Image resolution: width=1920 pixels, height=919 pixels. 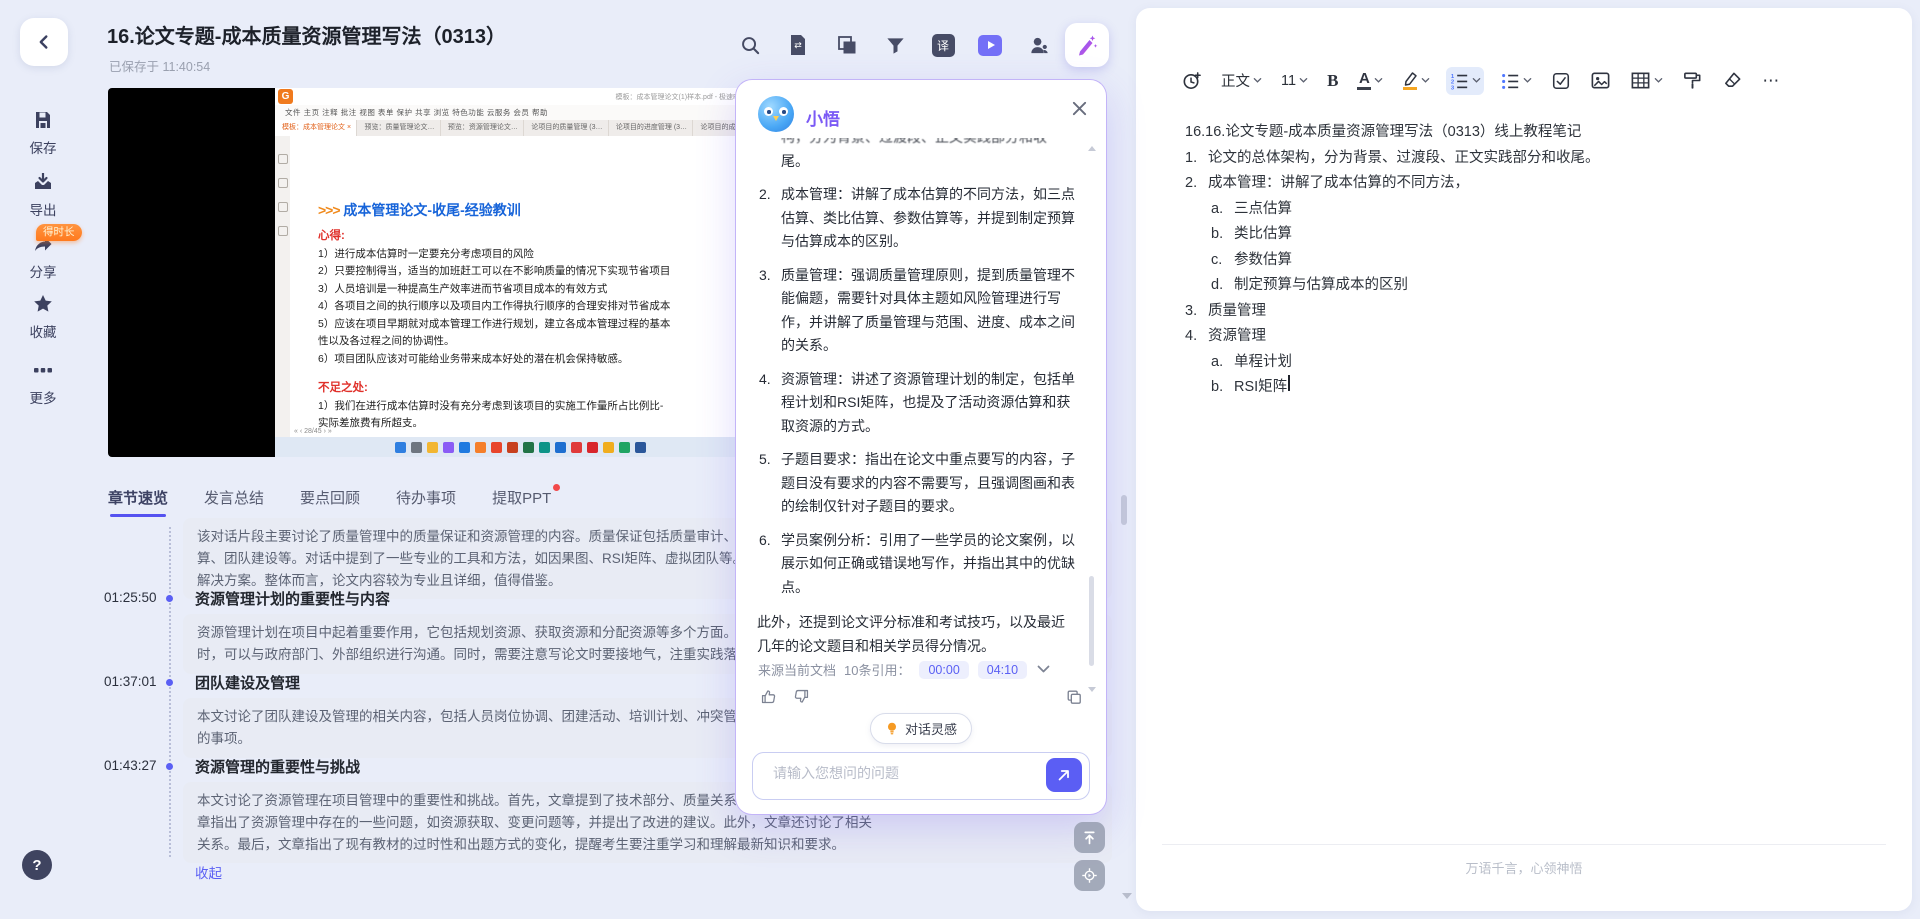 I want to click on note-subline: b. RSI矩阵, so click(x=1548, y=388).